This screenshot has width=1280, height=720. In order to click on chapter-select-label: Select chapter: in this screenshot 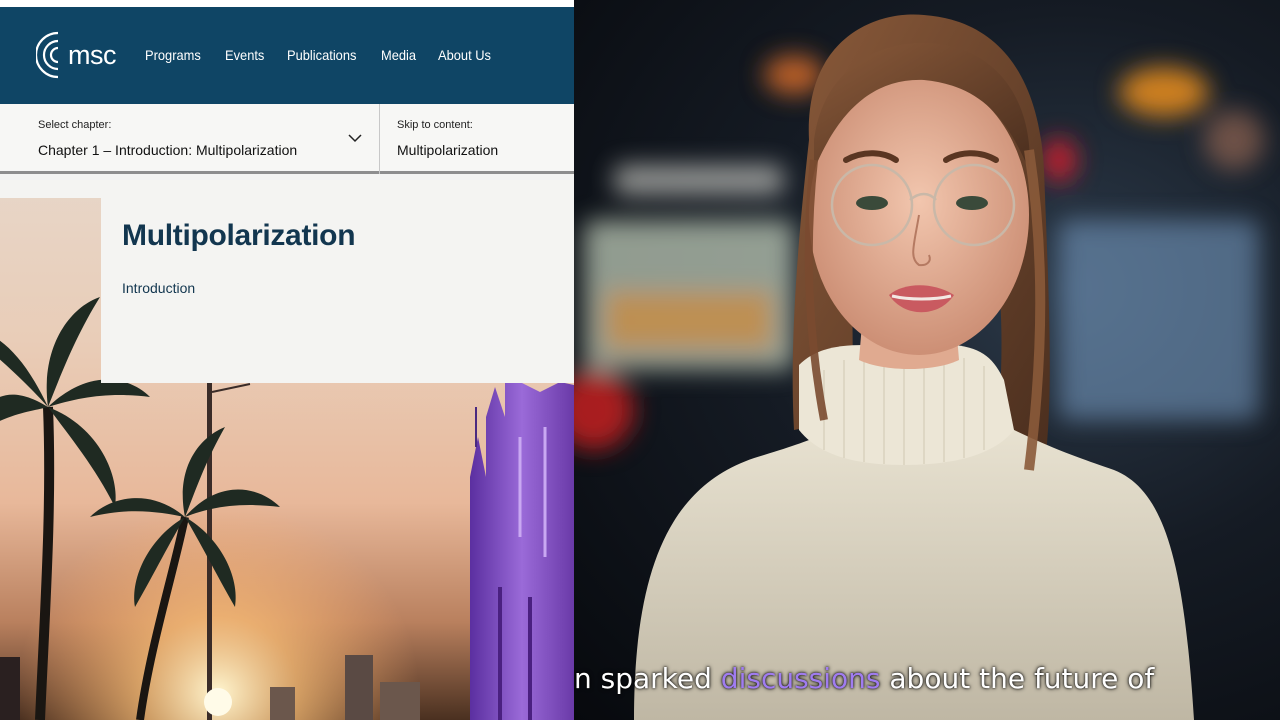, I will do `click(75, 125)`.